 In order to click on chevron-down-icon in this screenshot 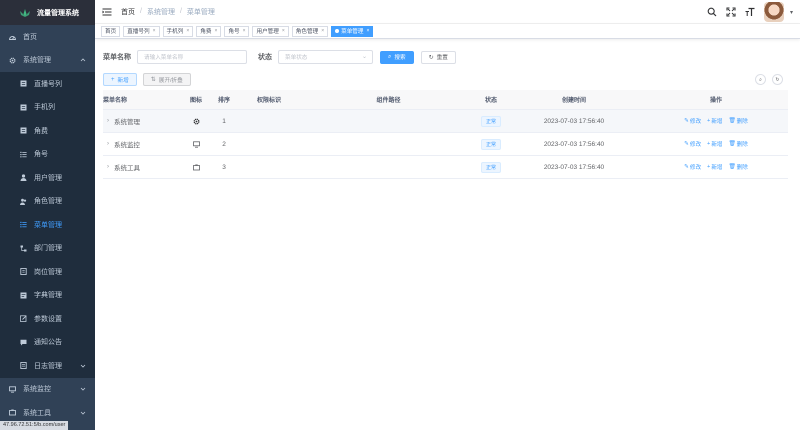, I will do `click(83, 413)`.